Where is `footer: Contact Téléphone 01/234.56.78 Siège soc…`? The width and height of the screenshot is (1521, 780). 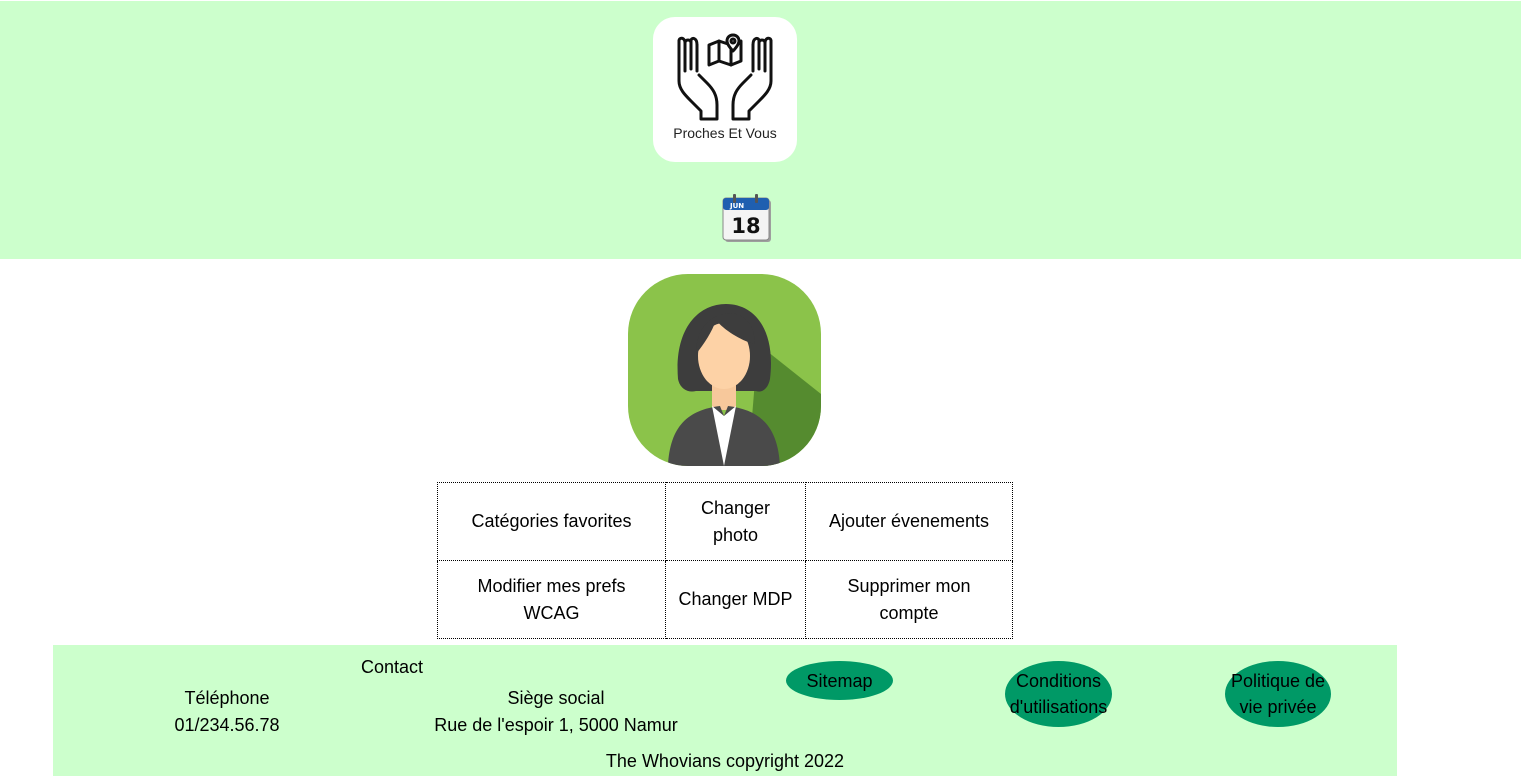
footer: Contact Téléphone 01/234.56.78 Siège soc… is located at coordinates (725, 710).